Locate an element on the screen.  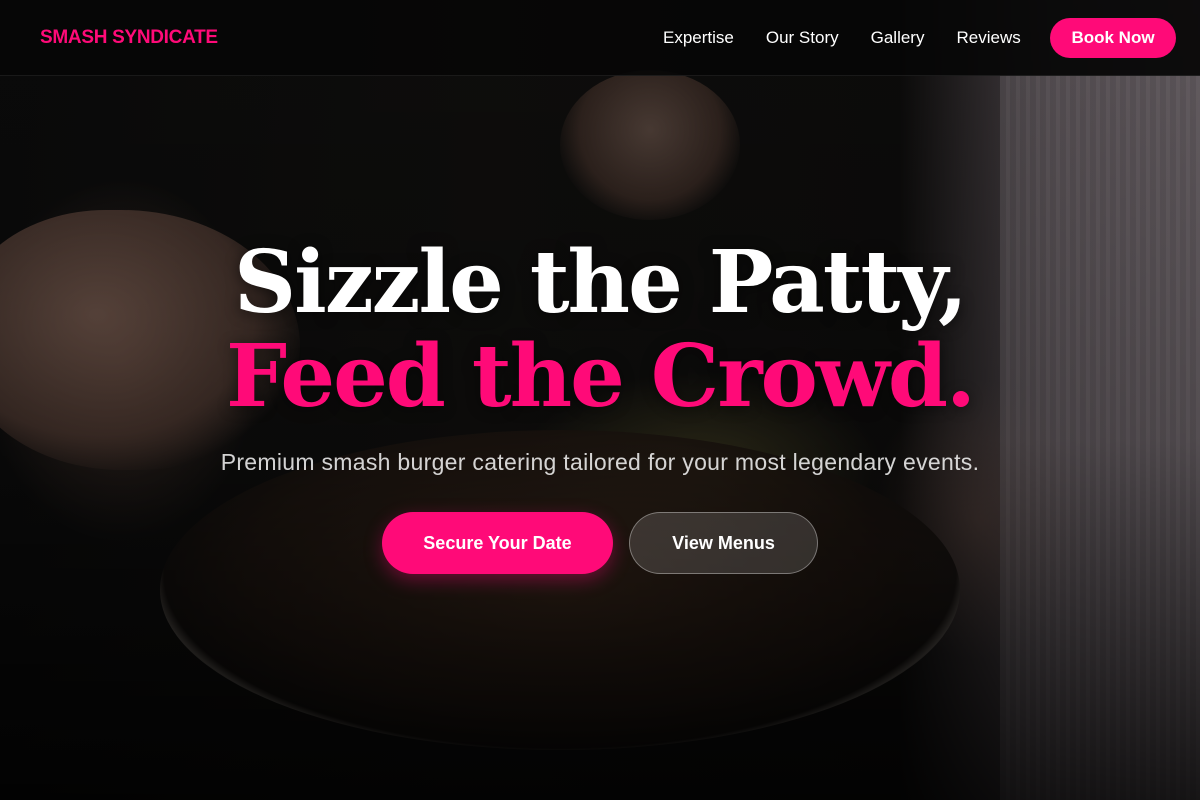
nav-link-gallery: Gallery is located at coordinates (898, 38).